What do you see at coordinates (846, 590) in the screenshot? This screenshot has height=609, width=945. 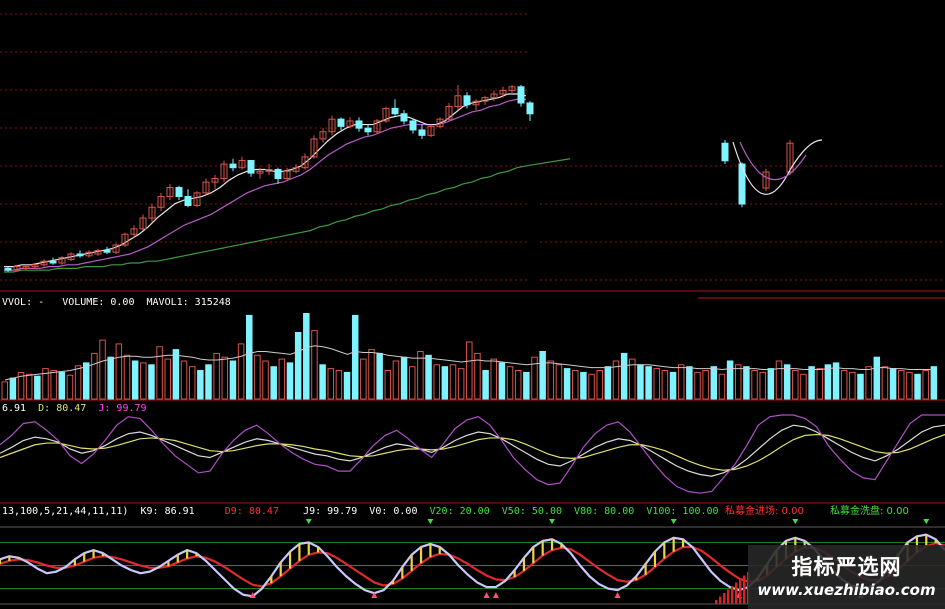 I see `watermark-url: www.xuezhibiao.com` at bounding box center [846, 590].